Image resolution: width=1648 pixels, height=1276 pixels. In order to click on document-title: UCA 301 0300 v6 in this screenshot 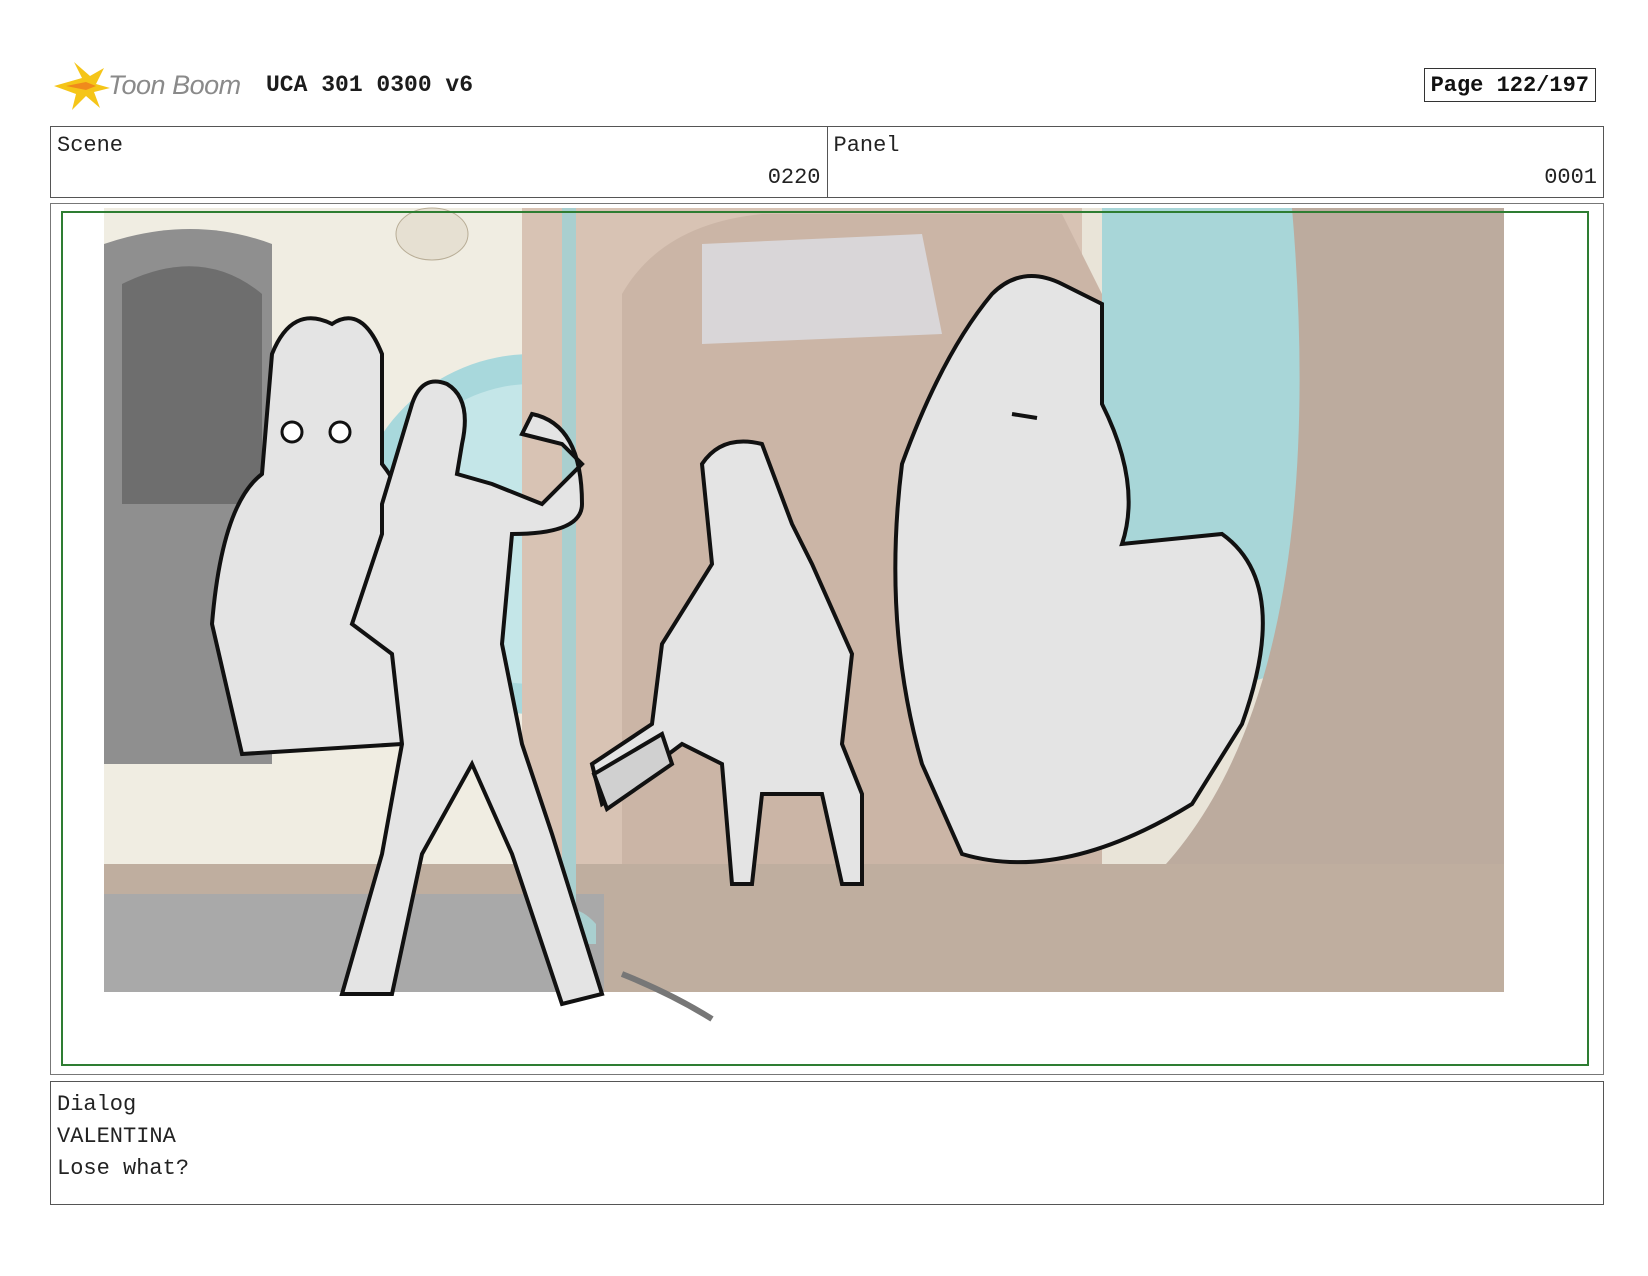, I will do `click(370, 85)`.